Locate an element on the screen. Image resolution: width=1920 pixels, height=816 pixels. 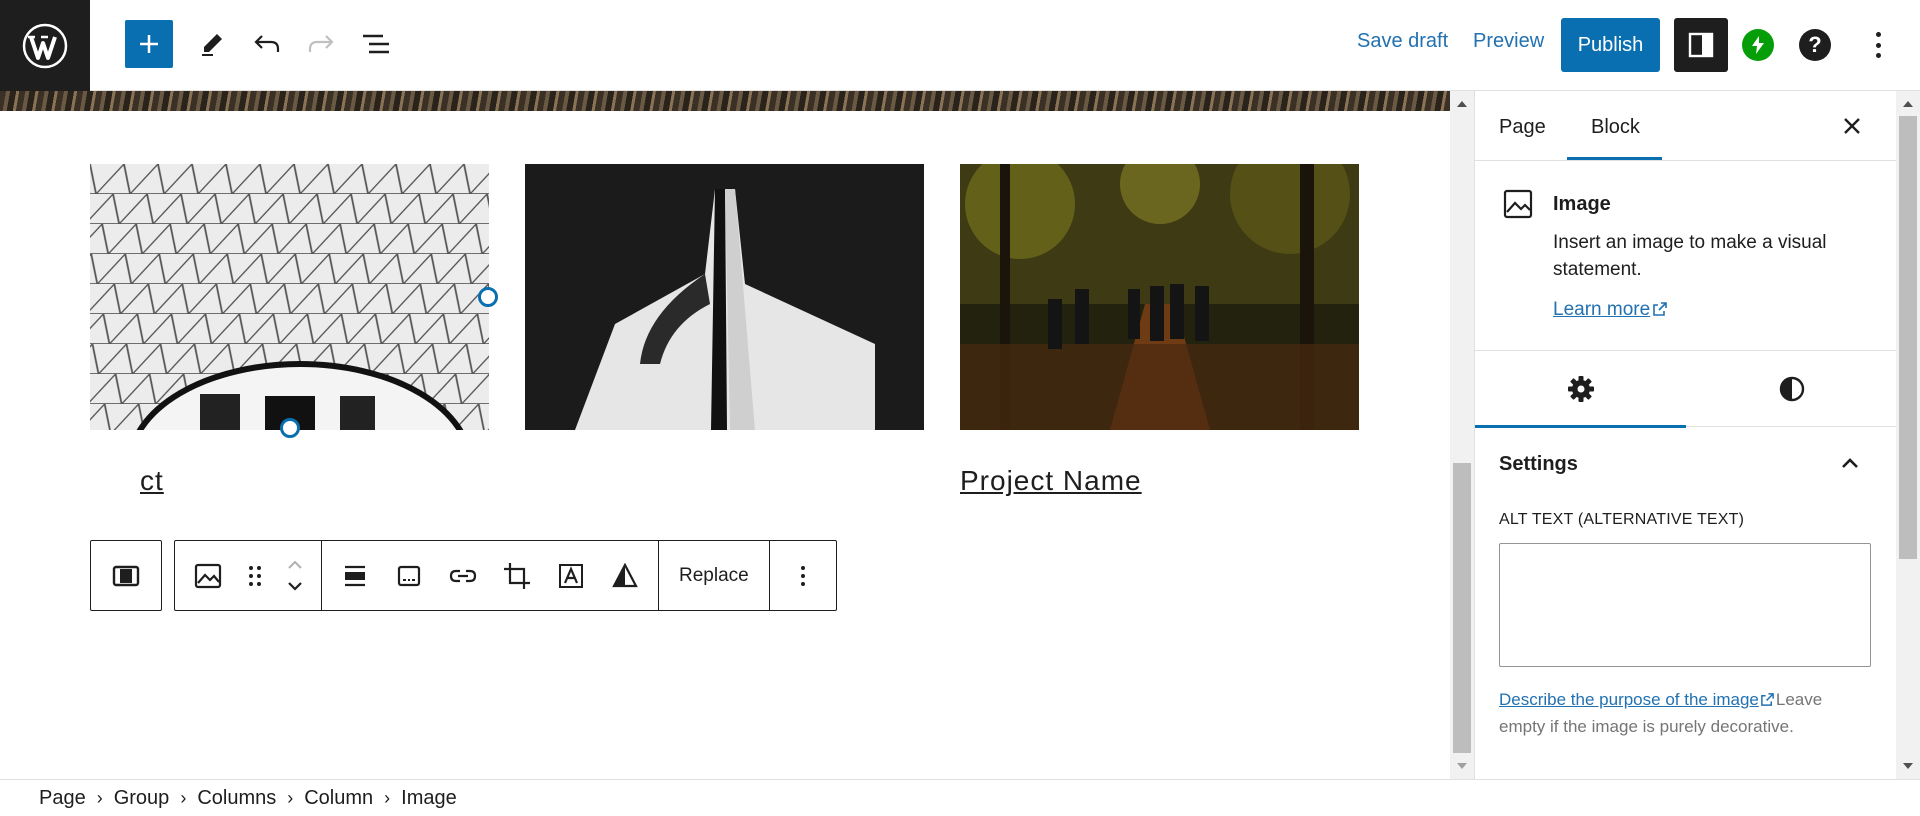
cover-image-strip is located at coordinates (725, 101).